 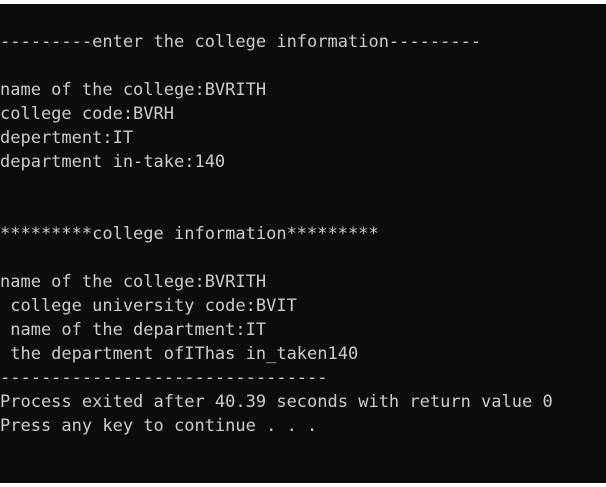 What do you see at coordinates (133, 330) in the screenshot?
I see `output-department-name-line: name of the department:IT` at bounding box center [133, 330].